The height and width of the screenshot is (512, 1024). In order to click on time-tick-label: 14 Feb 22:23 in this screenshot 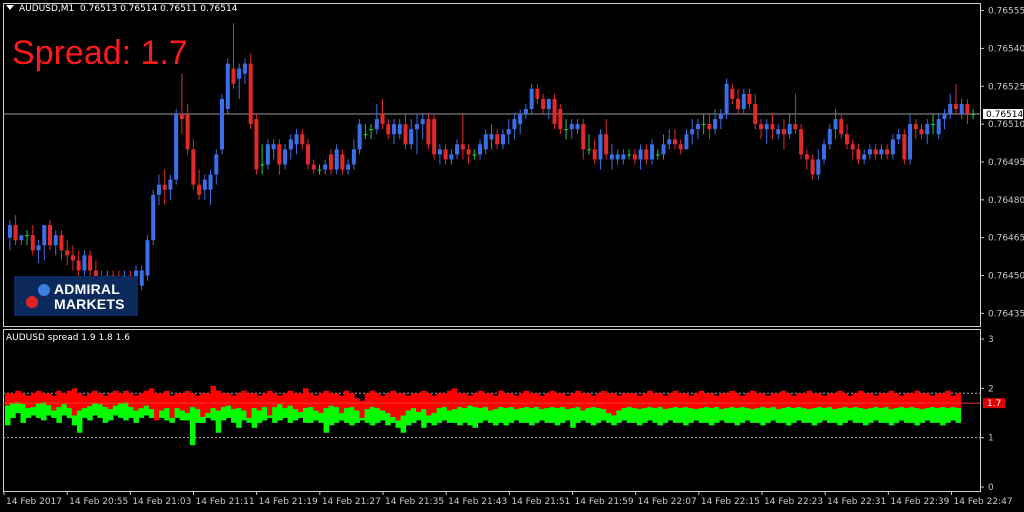, I will do `click(793, 502)`.